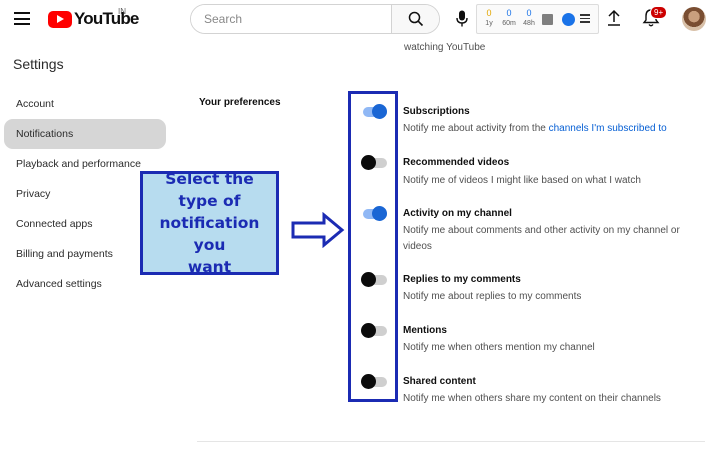 The width and height of the screenshot is (715, 450). I want to click on search-icon, so click(415, 19).